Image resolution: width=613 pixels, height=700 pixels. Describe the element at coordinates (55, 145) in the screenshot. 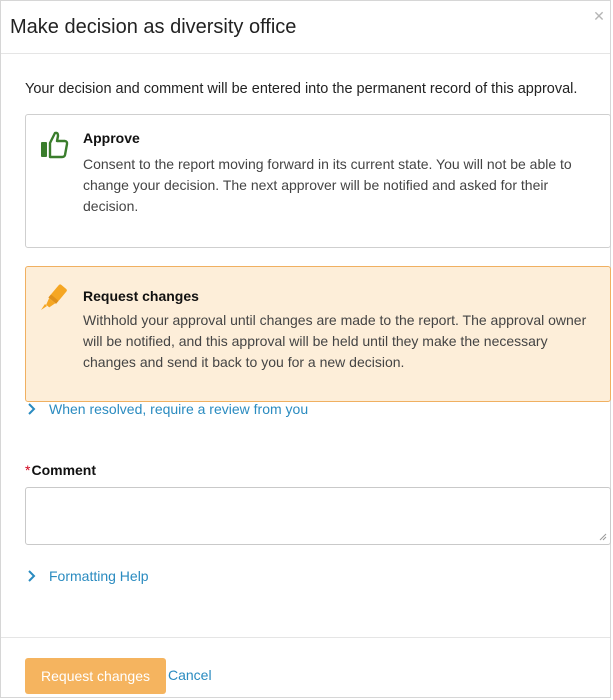

I see `thumbs-up-icon` at that location.